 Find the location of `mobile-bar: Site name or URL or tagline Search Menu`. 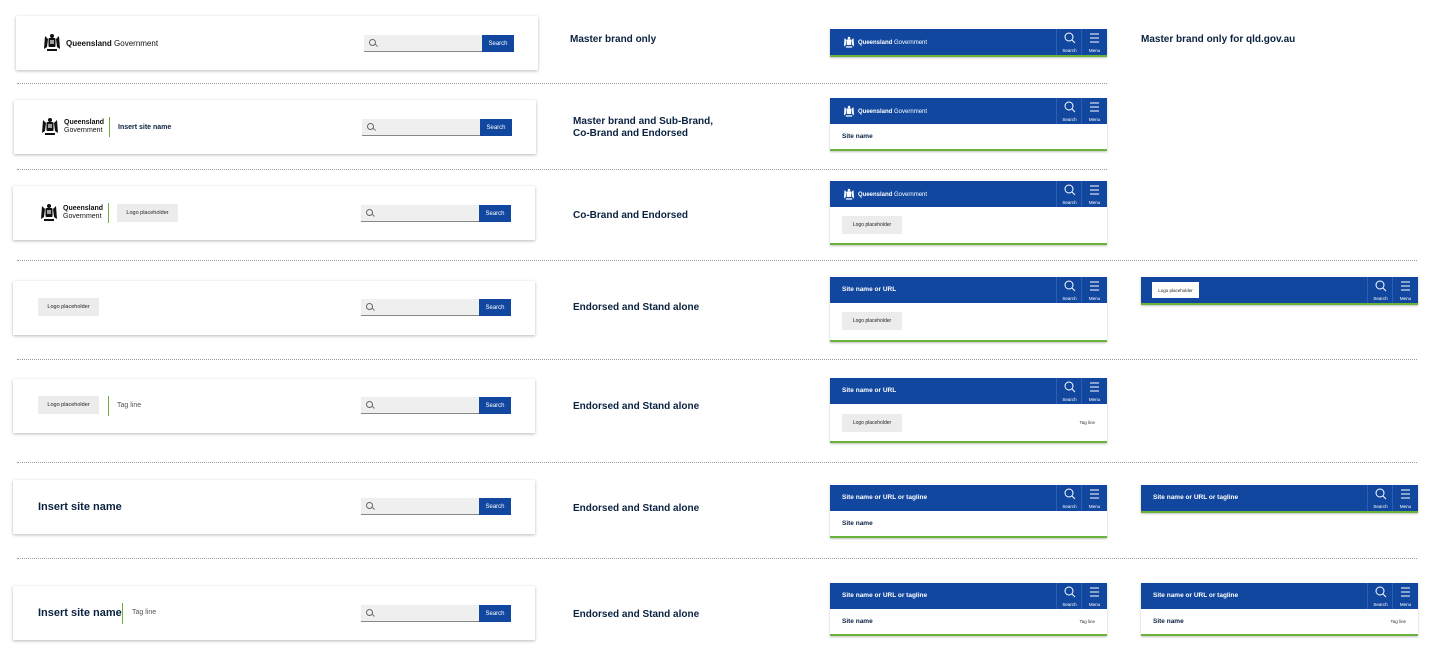

mobile-bar: Site name or URL or tagline Search Menu is located at coordinates (968, 498).